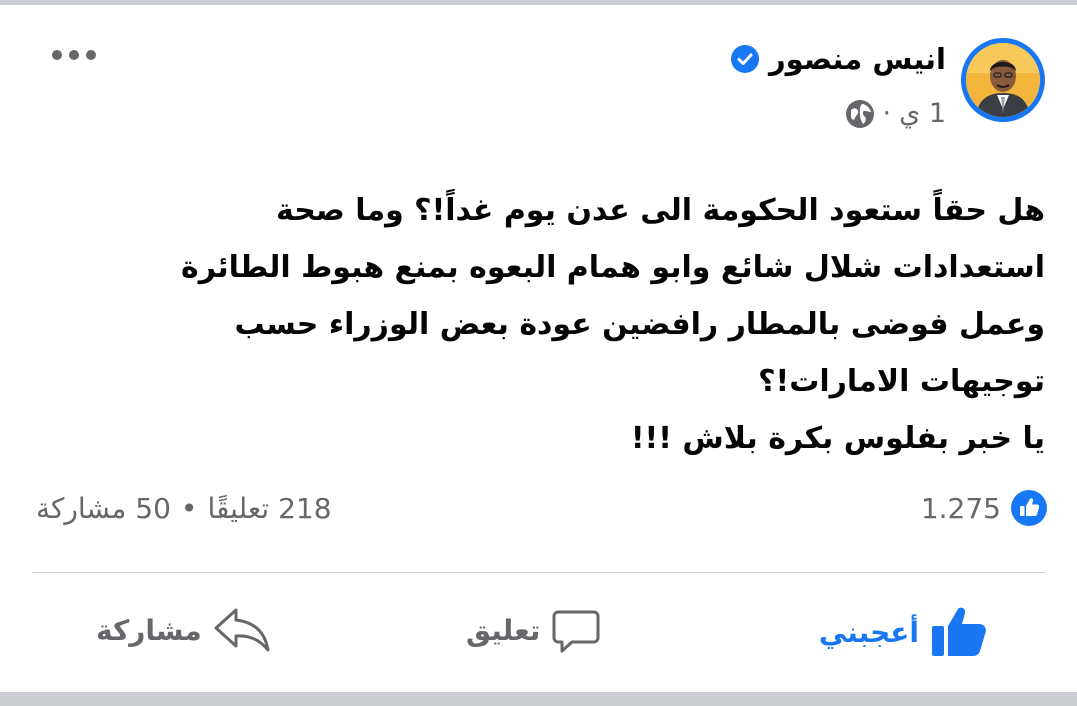 The image size is (1077, 706). Describe the element at coordinates (503, 630) in the screenshot. I see `comment-label: تعليق` at that location.